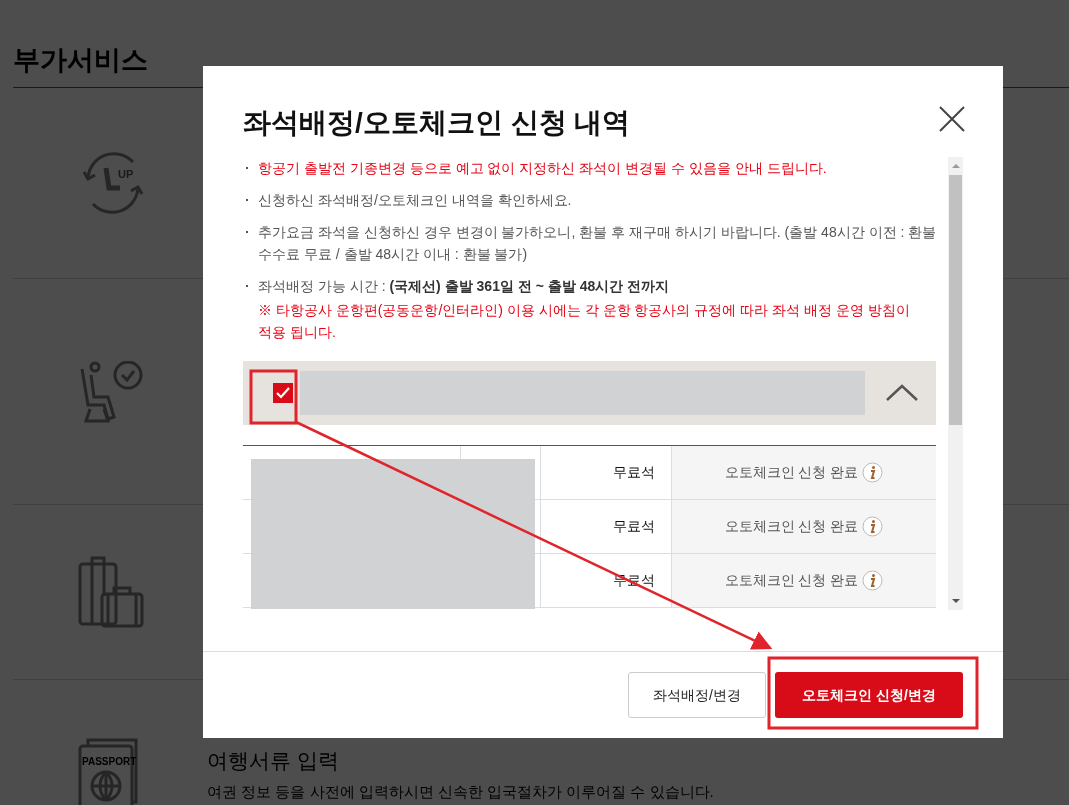 This screenshot has width=1069, height=805. Describe the element at coordinates (108, 771) in the screenshot. I see `passport-icon` at that location.